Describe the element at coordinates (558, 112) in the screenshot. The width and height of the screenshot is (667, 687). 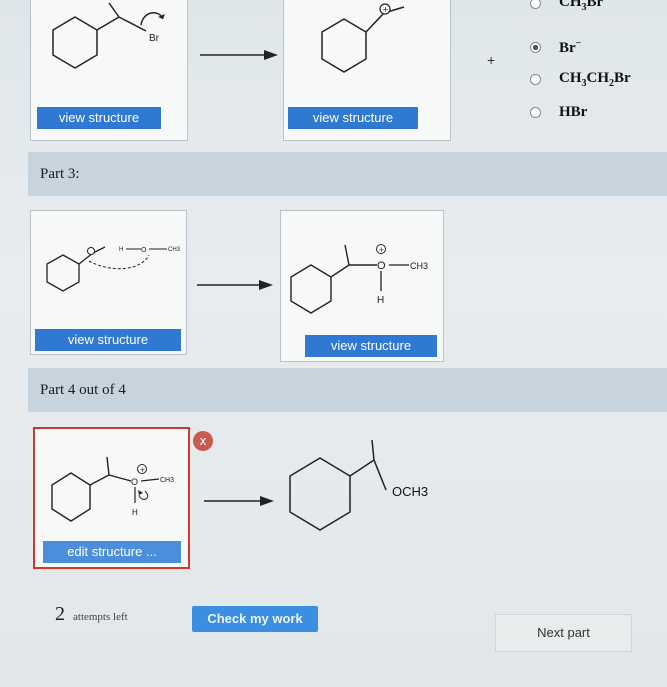
I see `option-hbr: HBr` at that location.